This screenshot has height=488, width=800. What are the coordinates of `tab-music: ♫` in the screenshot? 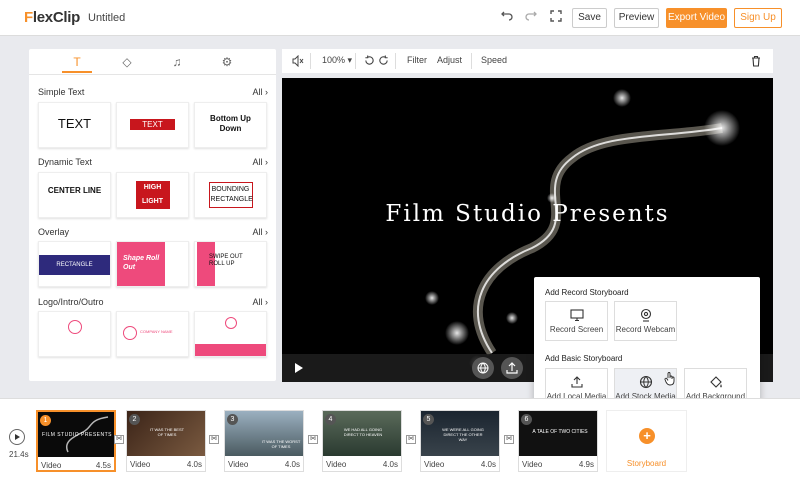 It's located at (177, 63).